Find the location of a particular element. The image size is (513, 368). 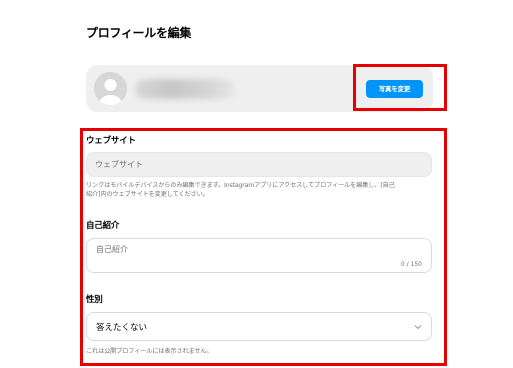

highlight-box-photo is located at coordinates (400, 87).